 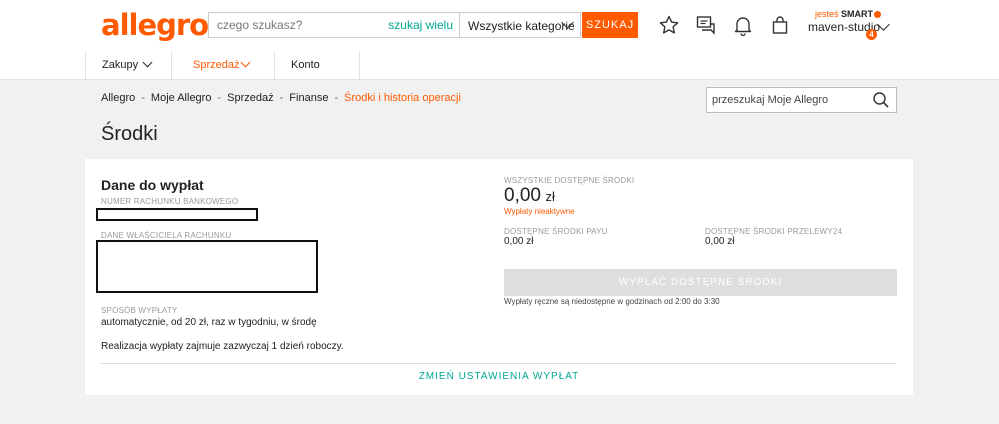 What do you see at coordinates (720, 241) in the screenshot?
I see `p24-funds-value: 0,00 zł` at bounding box center [720, 241].